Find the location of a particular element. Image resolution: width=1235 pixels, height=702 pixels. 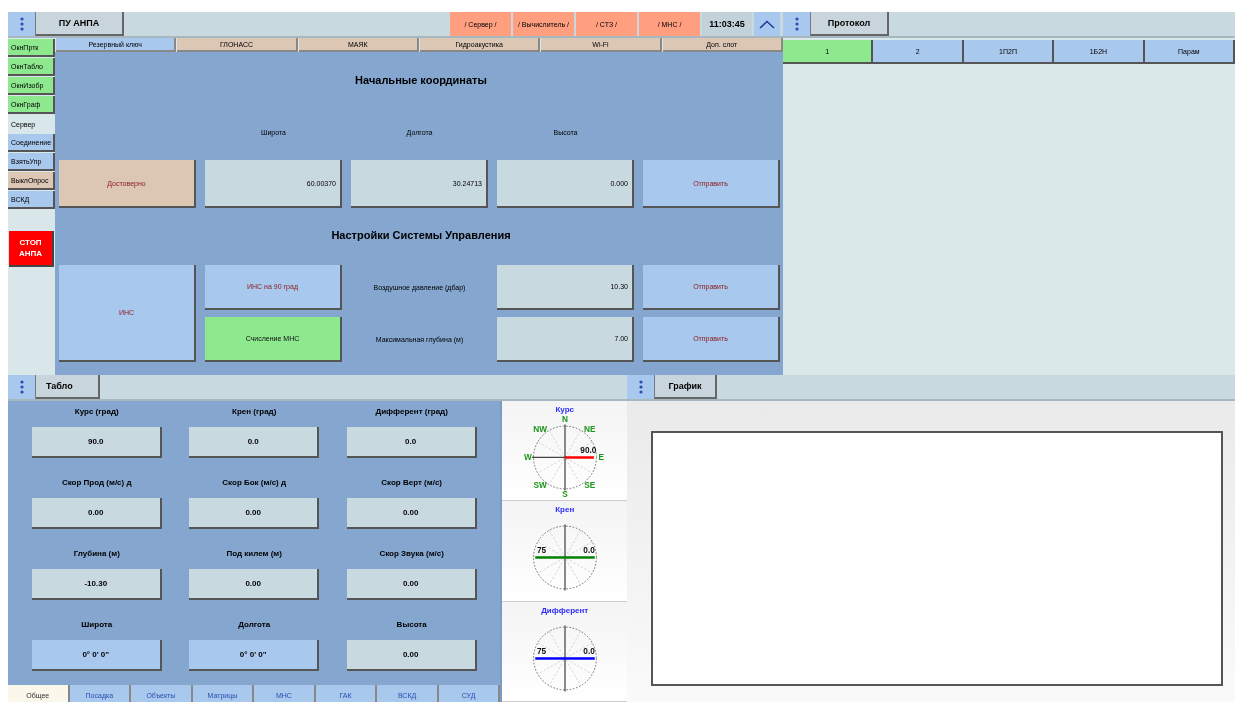

reading-label: Скор Звука (м/с) is located at coordinates (411, 554).